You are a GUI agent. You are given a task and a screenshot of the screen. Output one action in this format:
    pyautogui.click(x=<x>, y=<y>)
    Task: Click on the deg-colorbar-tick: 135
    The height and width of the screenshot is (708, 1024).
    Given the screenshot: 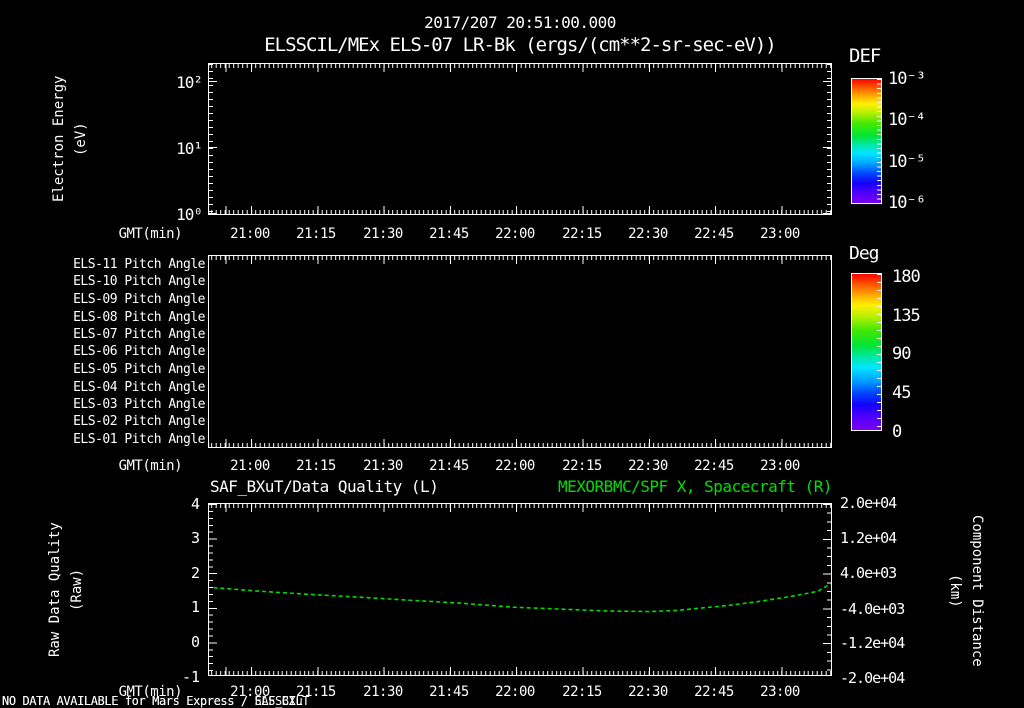 What is the action you would take?
    pyautogui.click(x=906, y=316)
    